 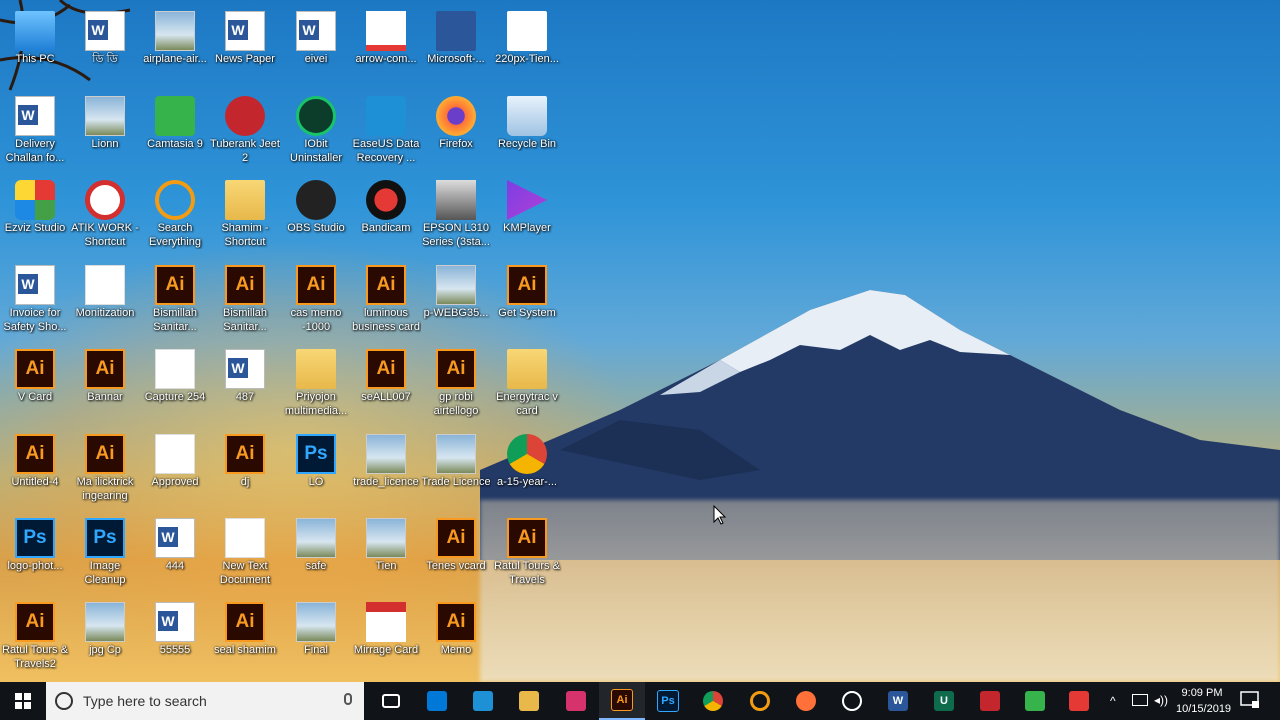 I want to click on desktop-icon: 55555, so click(x=175, y=638).